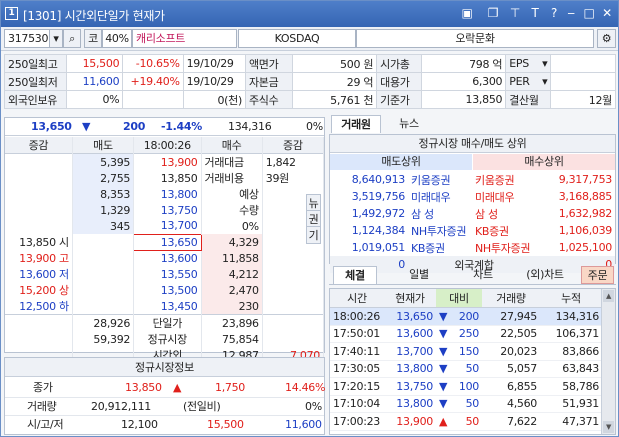 Image resolution: width=619 pixels, height=437 pixels. I want to click on bid-row: 13,600 저 13,550 4,212, so click(165, 274).